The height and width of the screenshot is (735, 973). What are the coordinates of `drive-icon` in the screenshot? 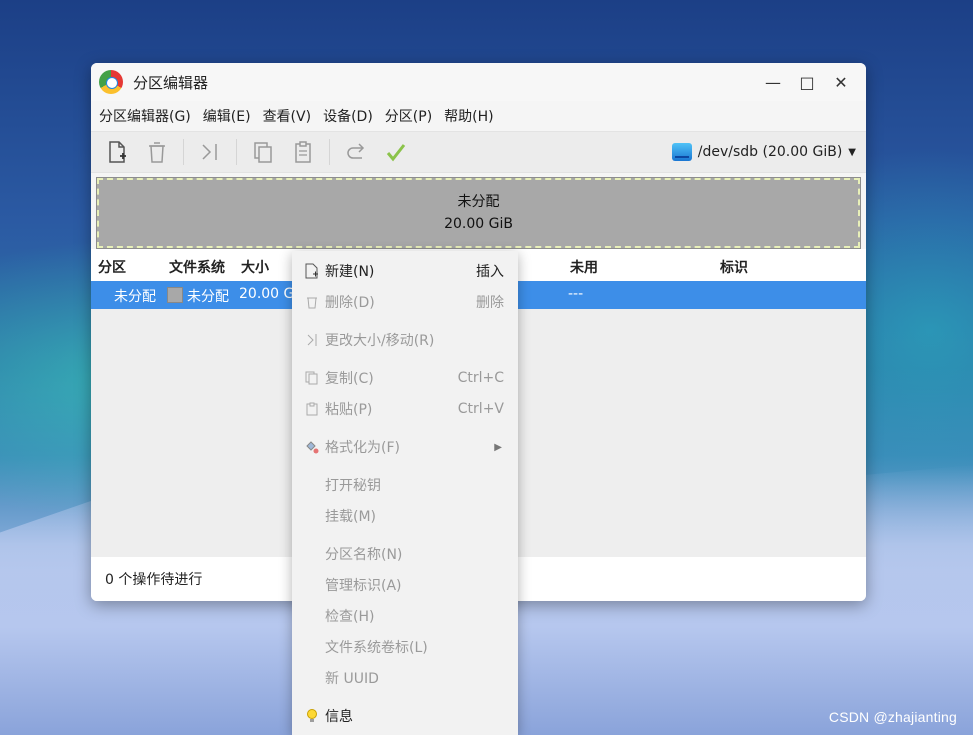 It's located at (681, 152).